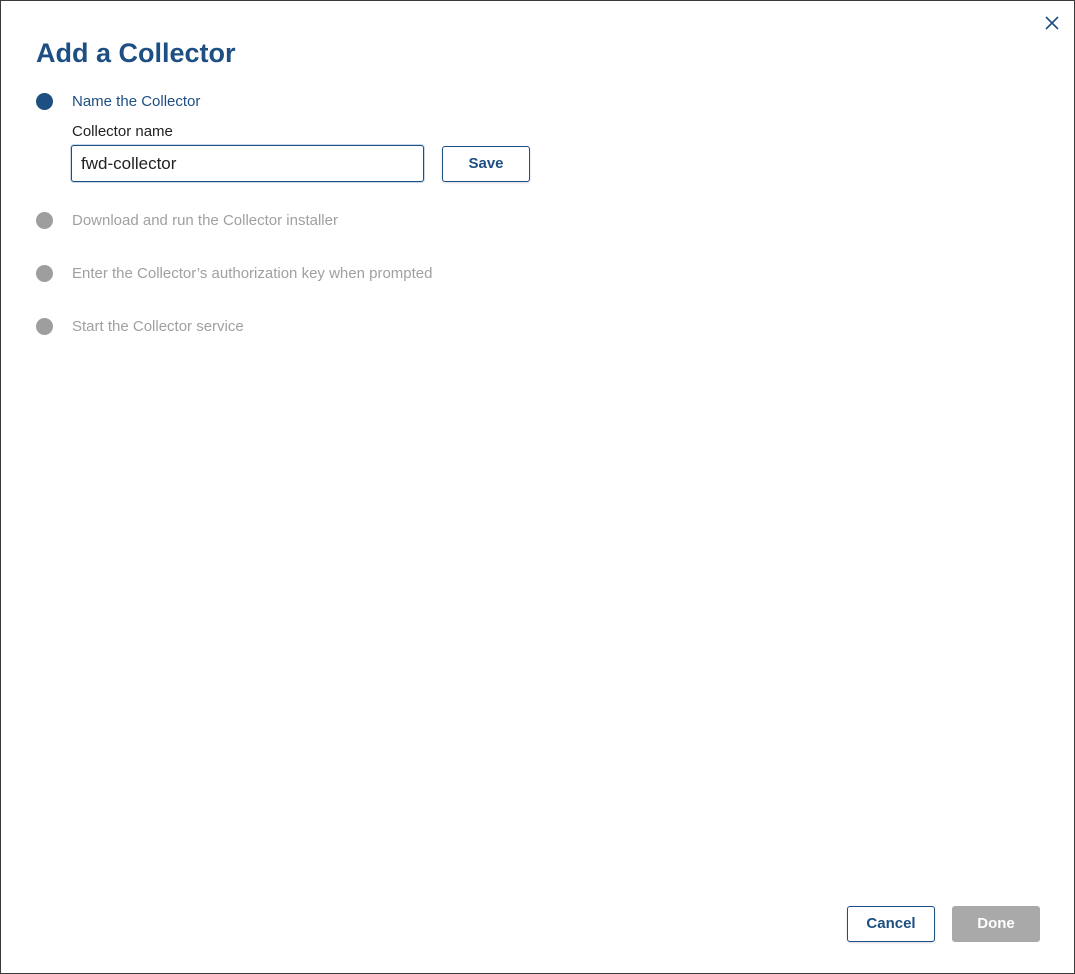 The image size is (1075, 974). Describe the element at coordinates (136, 53) in the screenshot. I see `dialog-title: Add a Collector` at that location.